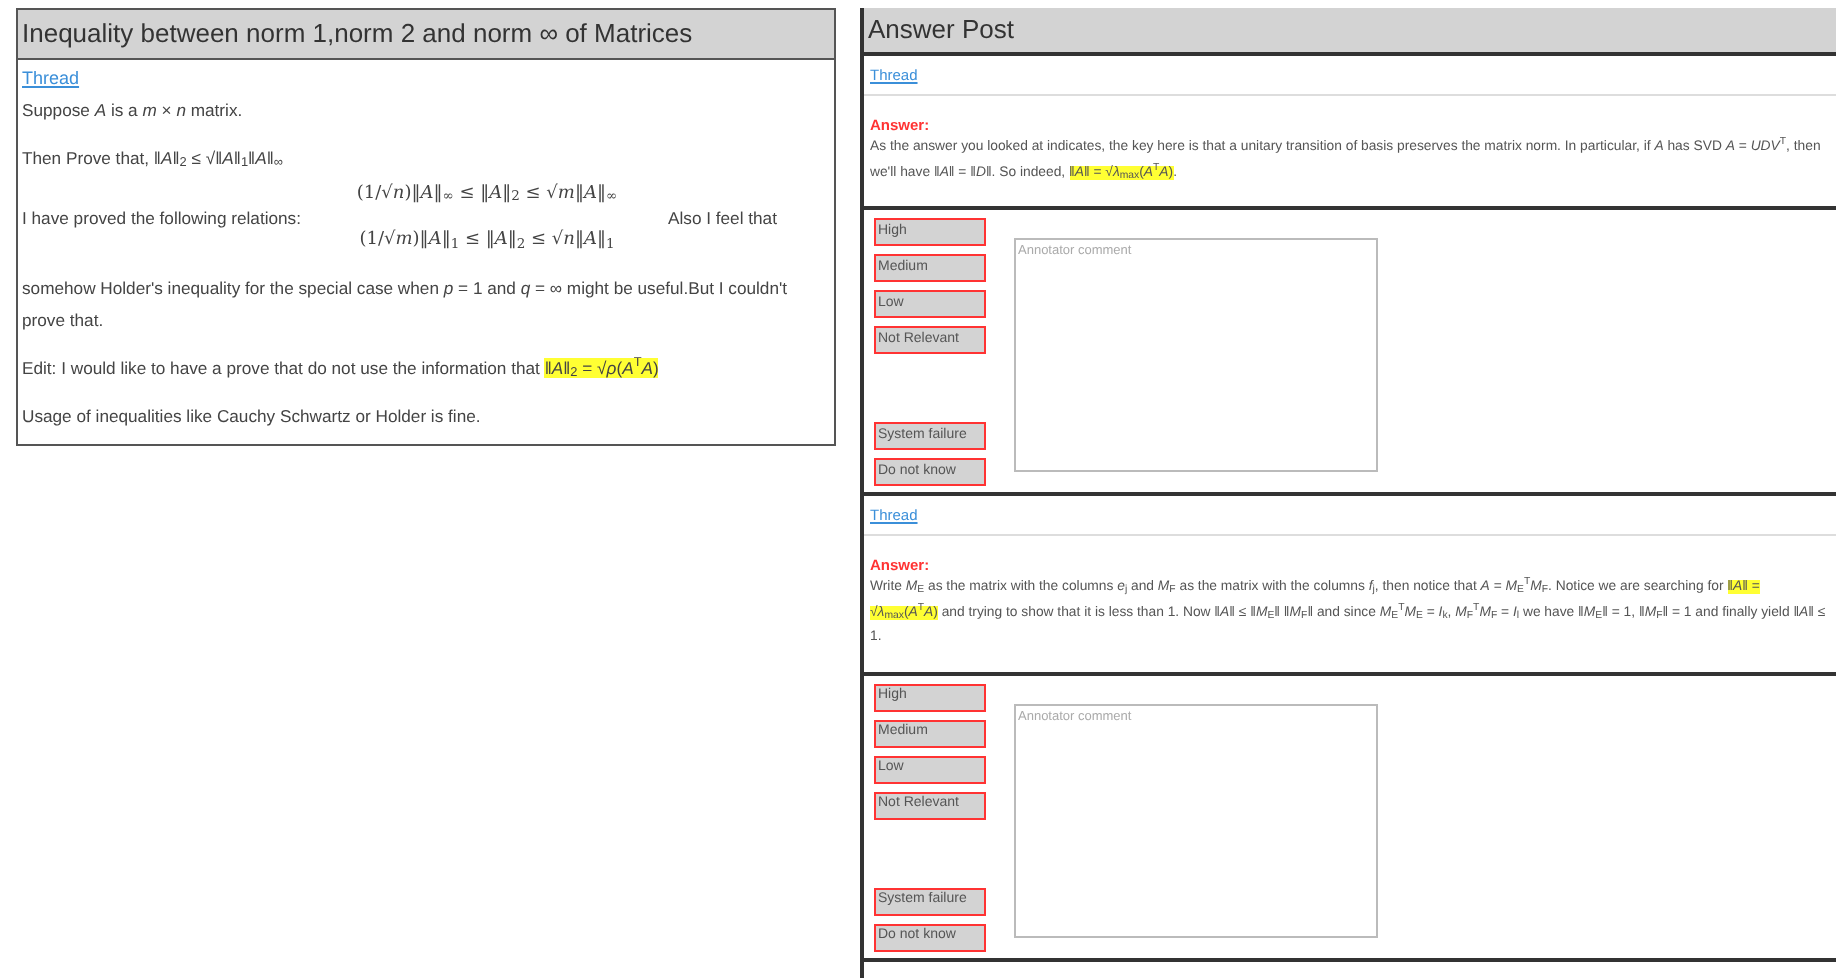  What do you see at coordinates (153, 159) in the screenshot?
I see `paragraph-text: Then Prove that, ‖A‖$_{2}$ ≤ √‖A‖$_{1}$‖A‖$_{∞}$` at bounding box center [153, 159].